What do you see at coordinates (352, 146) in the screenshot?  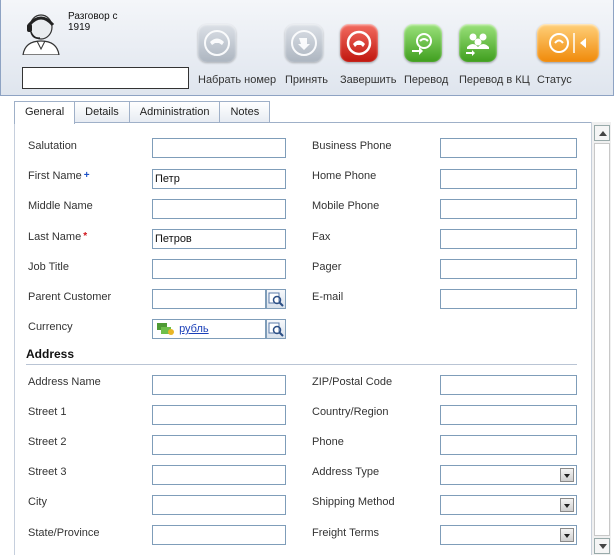 I see `business-phone-label: Business Phone` at bounding box center [352, 146].